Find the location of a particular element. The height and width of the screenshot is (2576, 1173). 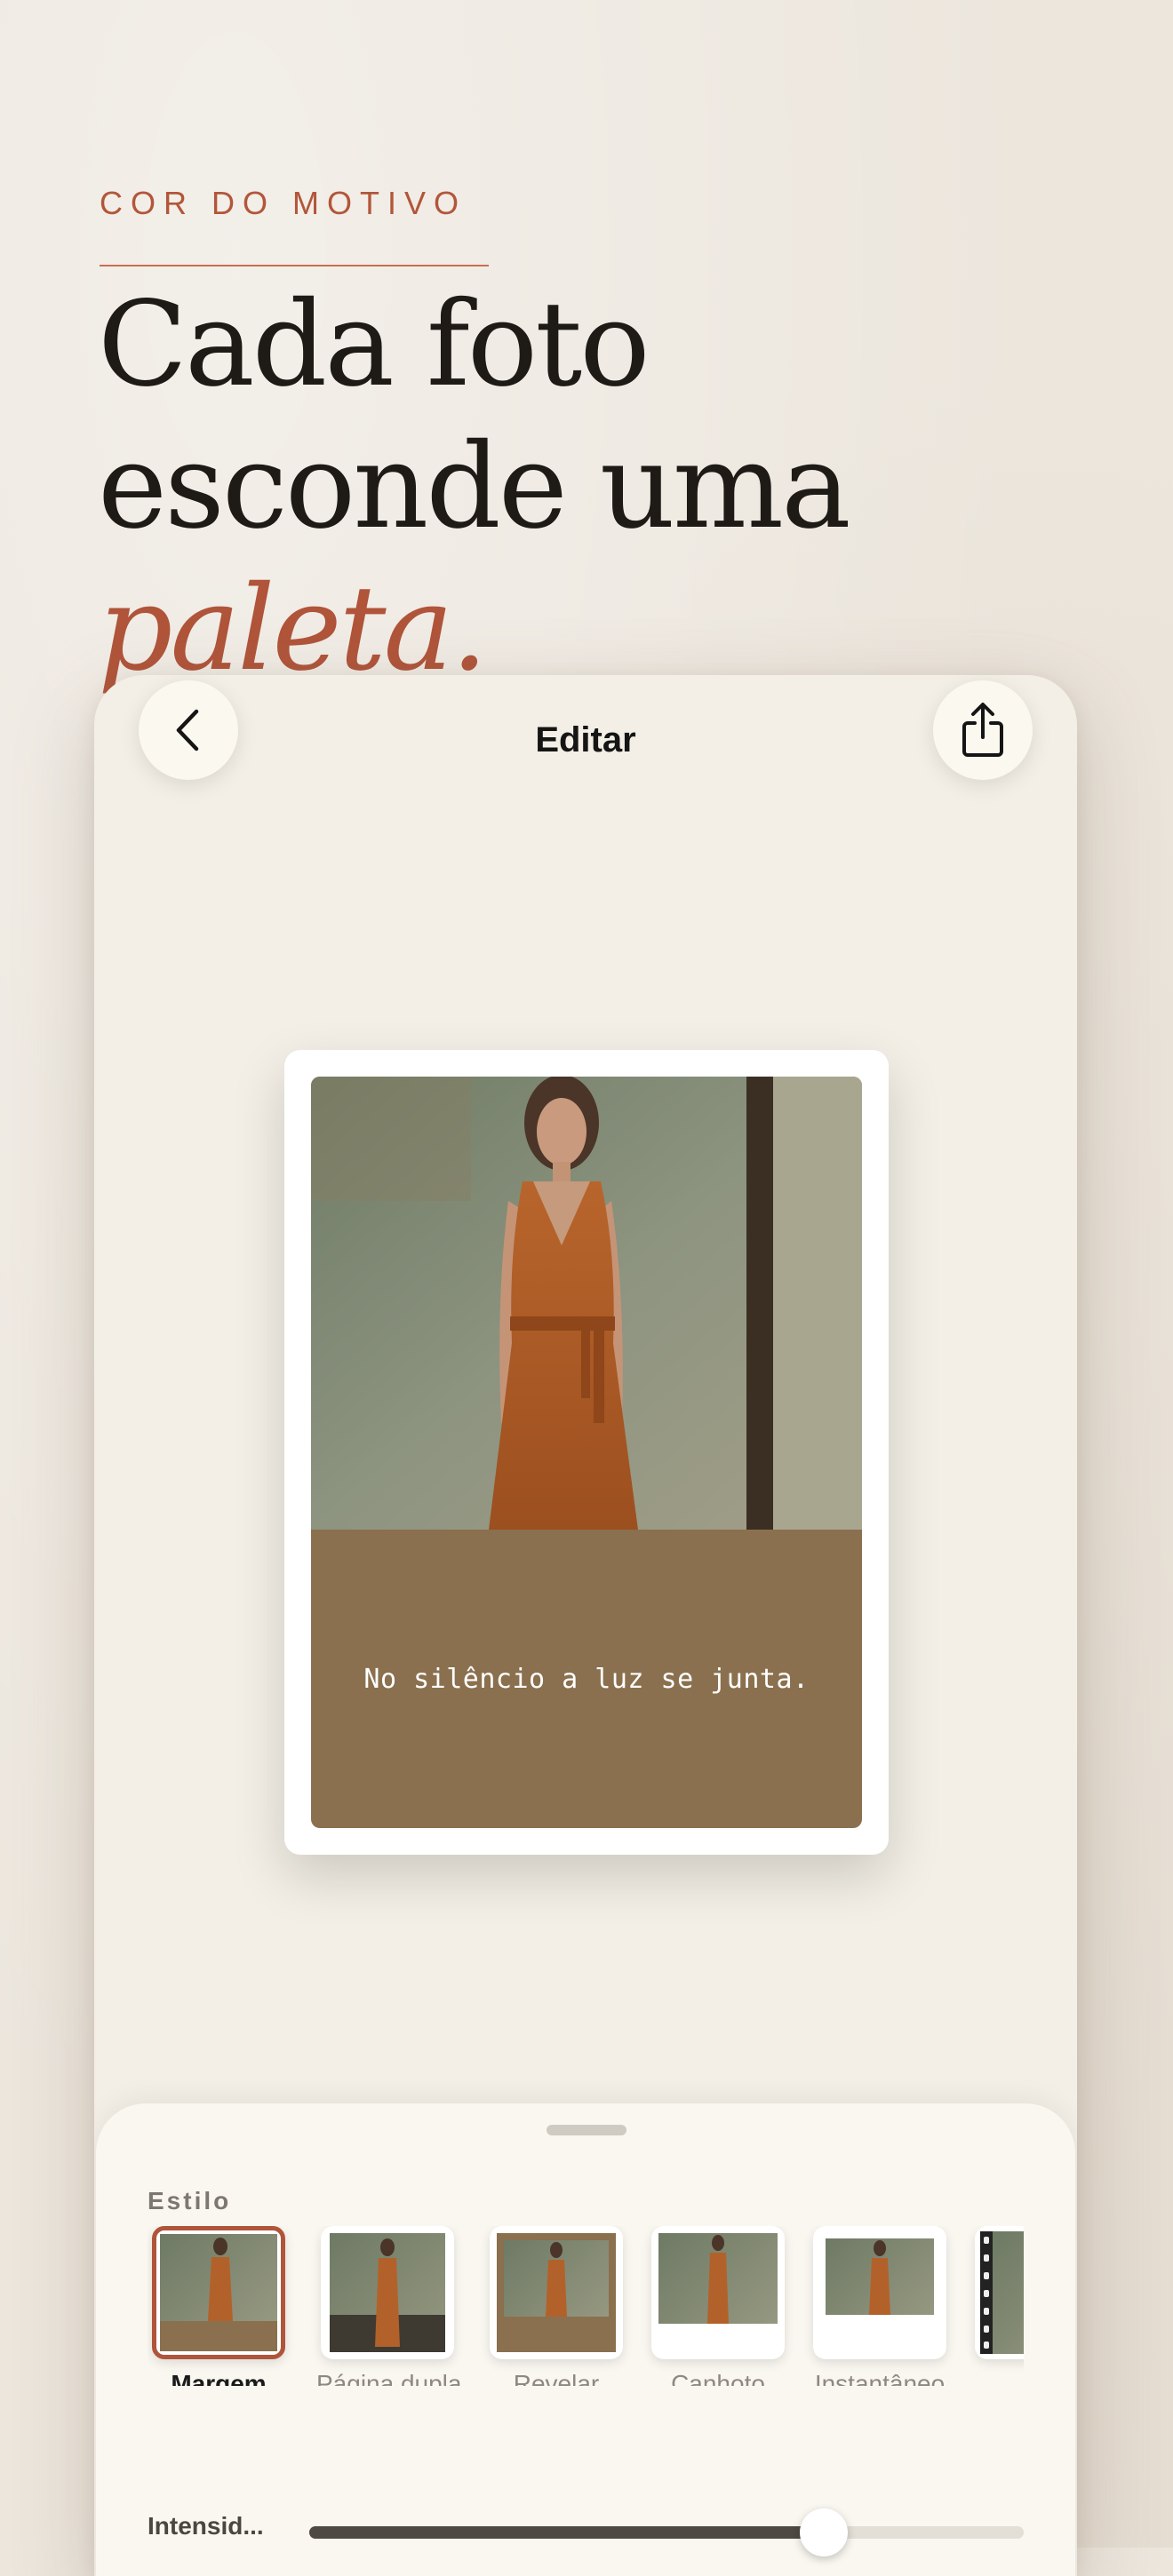

film-perforation-icon is located at coordinates (986, 2293).